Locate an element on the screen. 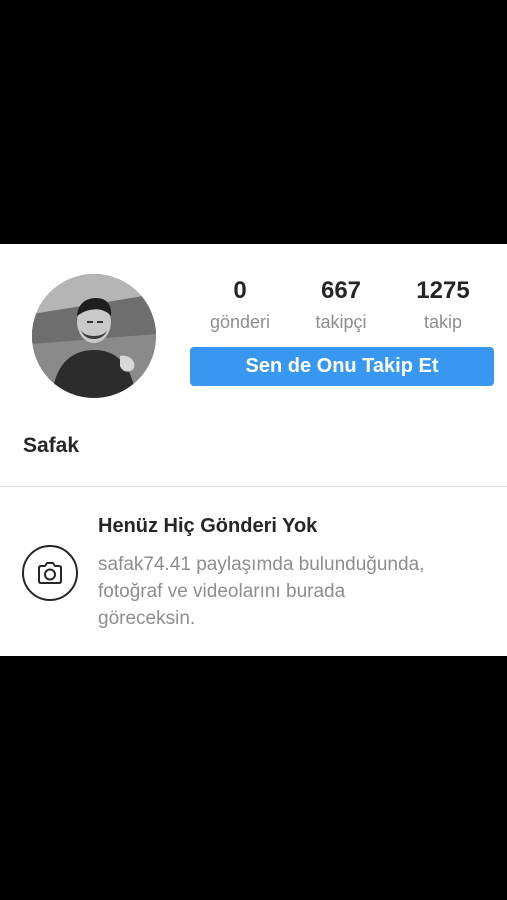 Image resolution: width=507 pixels, height=900 pixels. empty-posts-title: Henüz Hiç Gönderi Yok is located at coordinates (208, 526).